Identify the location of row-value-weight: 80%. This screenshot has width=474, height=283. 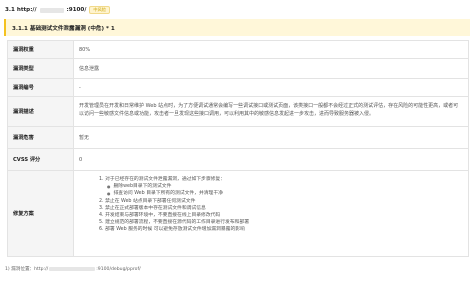
(271, 49).